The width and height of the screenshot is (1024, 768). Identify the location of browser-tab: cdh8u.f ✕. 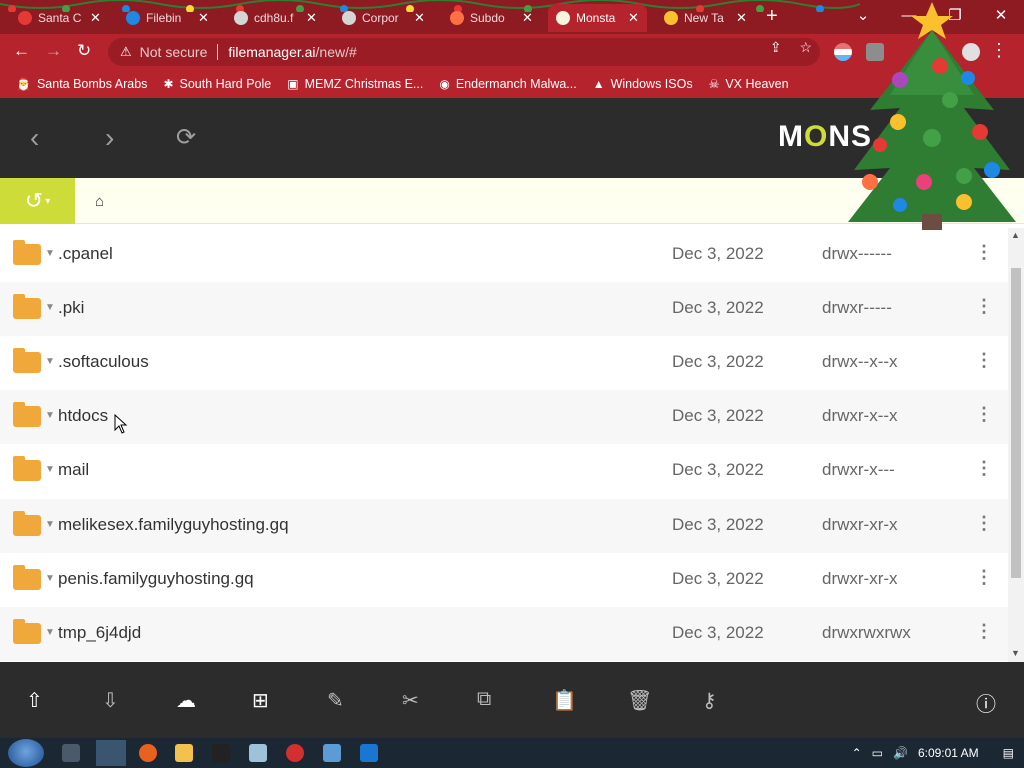
(275, 18).